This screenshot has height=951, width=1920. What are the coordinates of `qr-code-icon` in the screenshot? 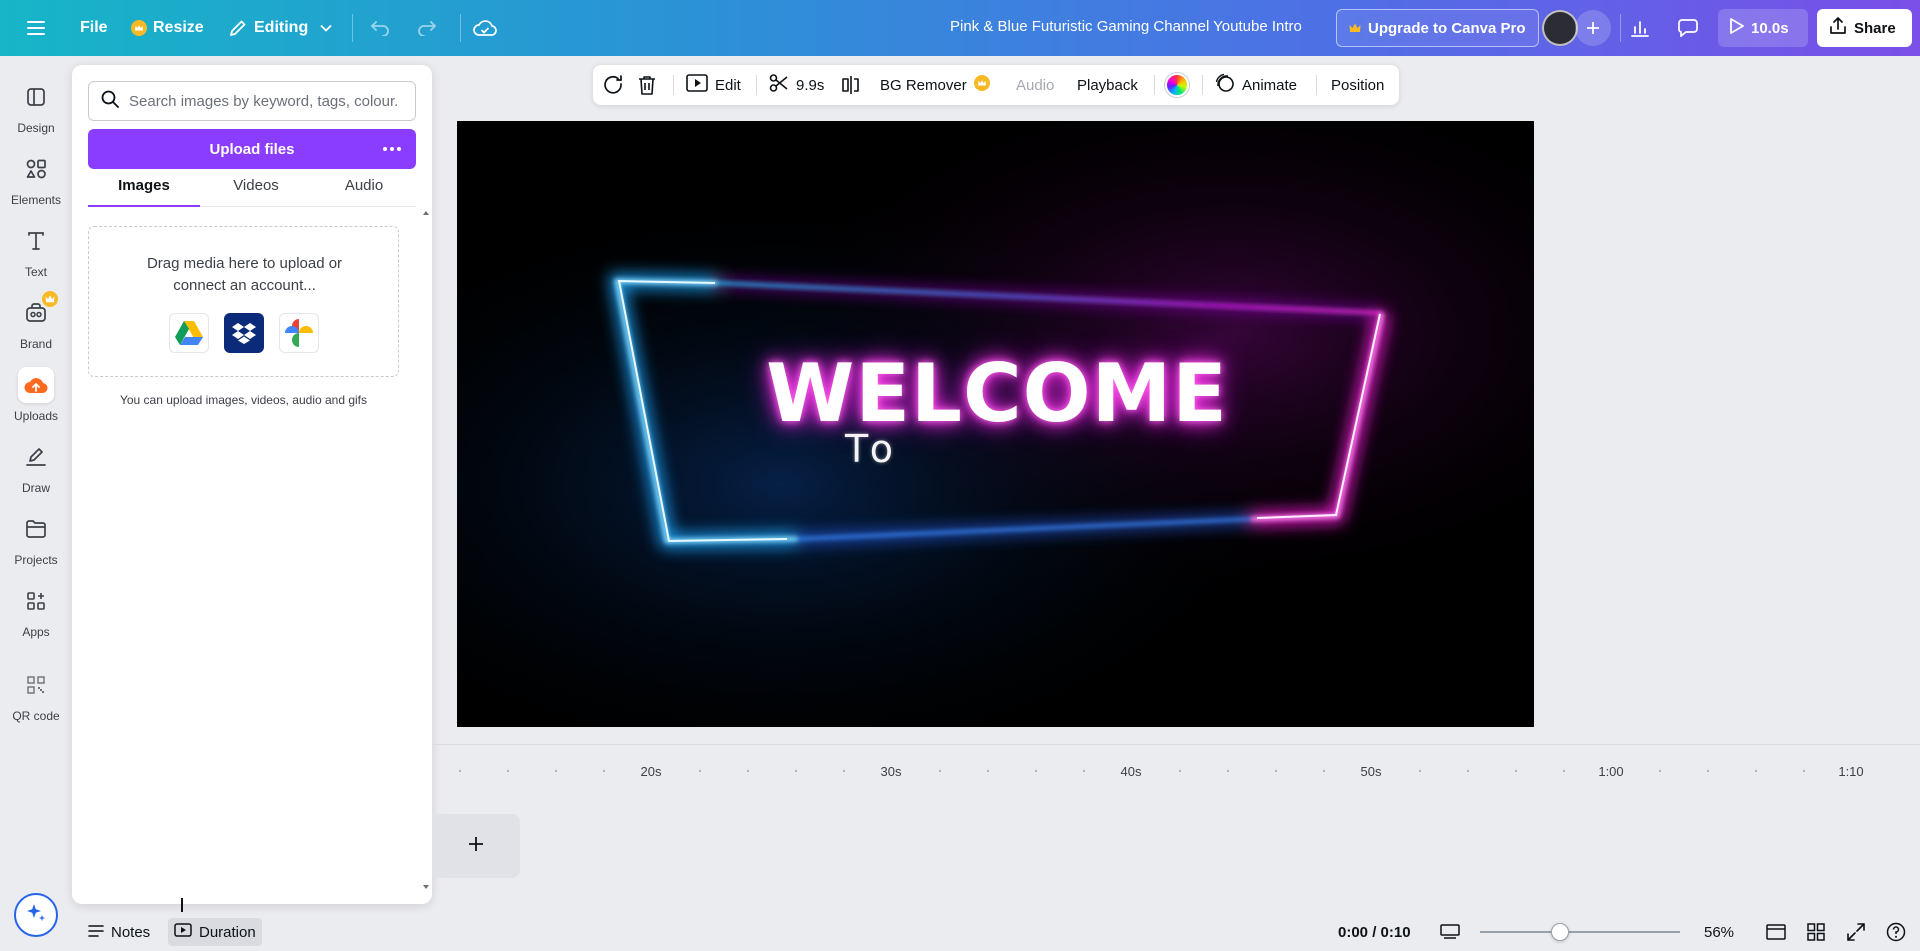 It's located at (36, 685).